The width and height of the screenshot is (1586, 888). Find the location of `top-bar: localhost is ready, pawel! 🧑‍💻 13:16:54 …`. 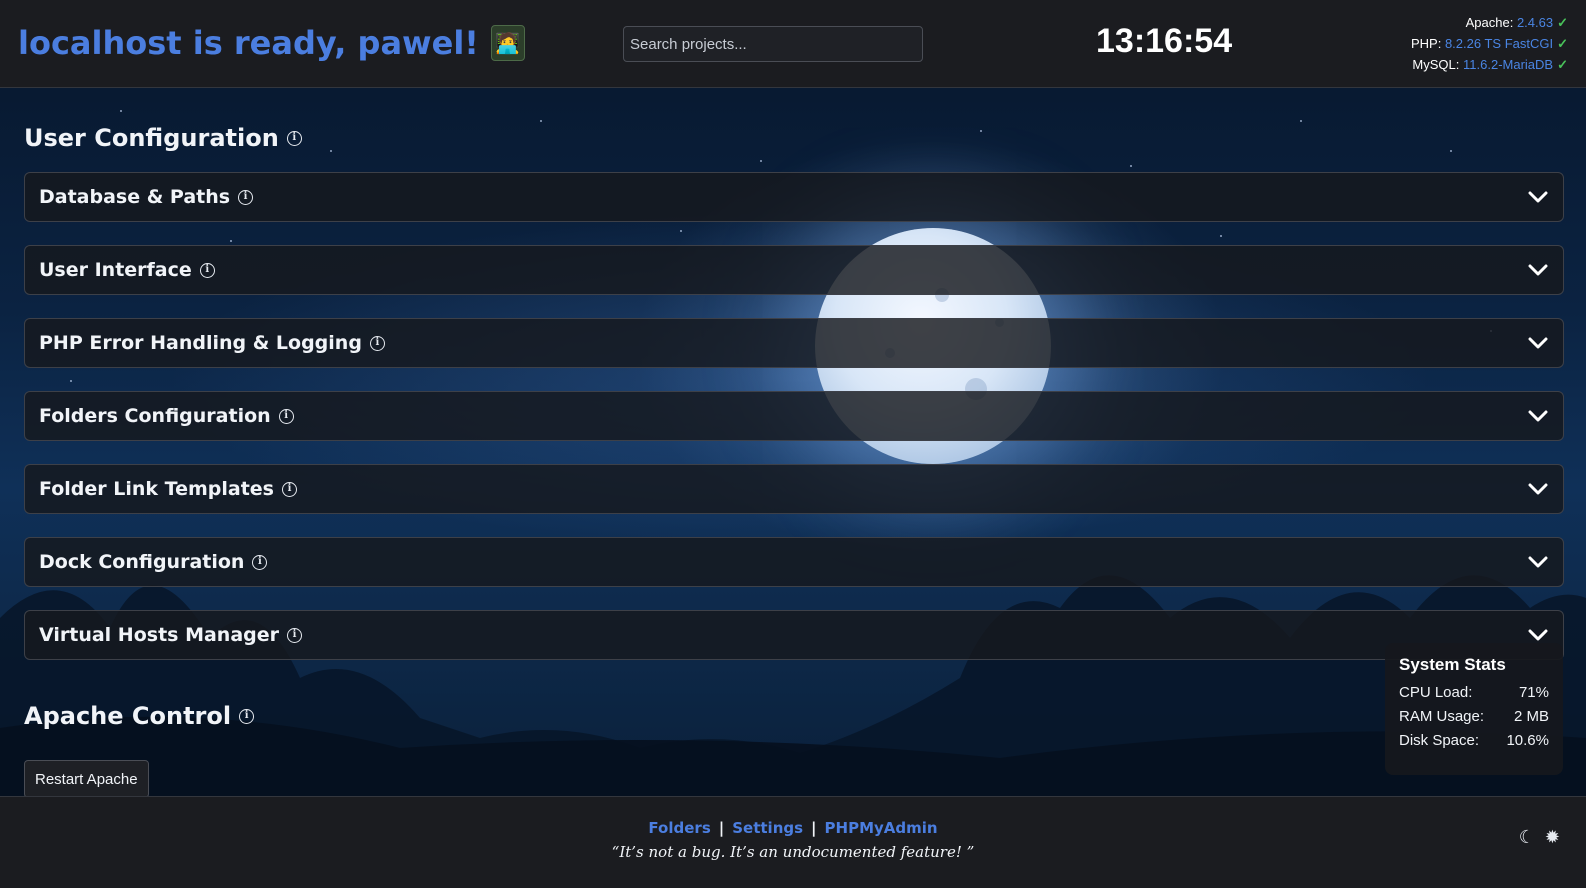

top-bar: localhost is ready, pawel! 🧑‍💻 13:16:54 … is located at coordinates (793, 44).